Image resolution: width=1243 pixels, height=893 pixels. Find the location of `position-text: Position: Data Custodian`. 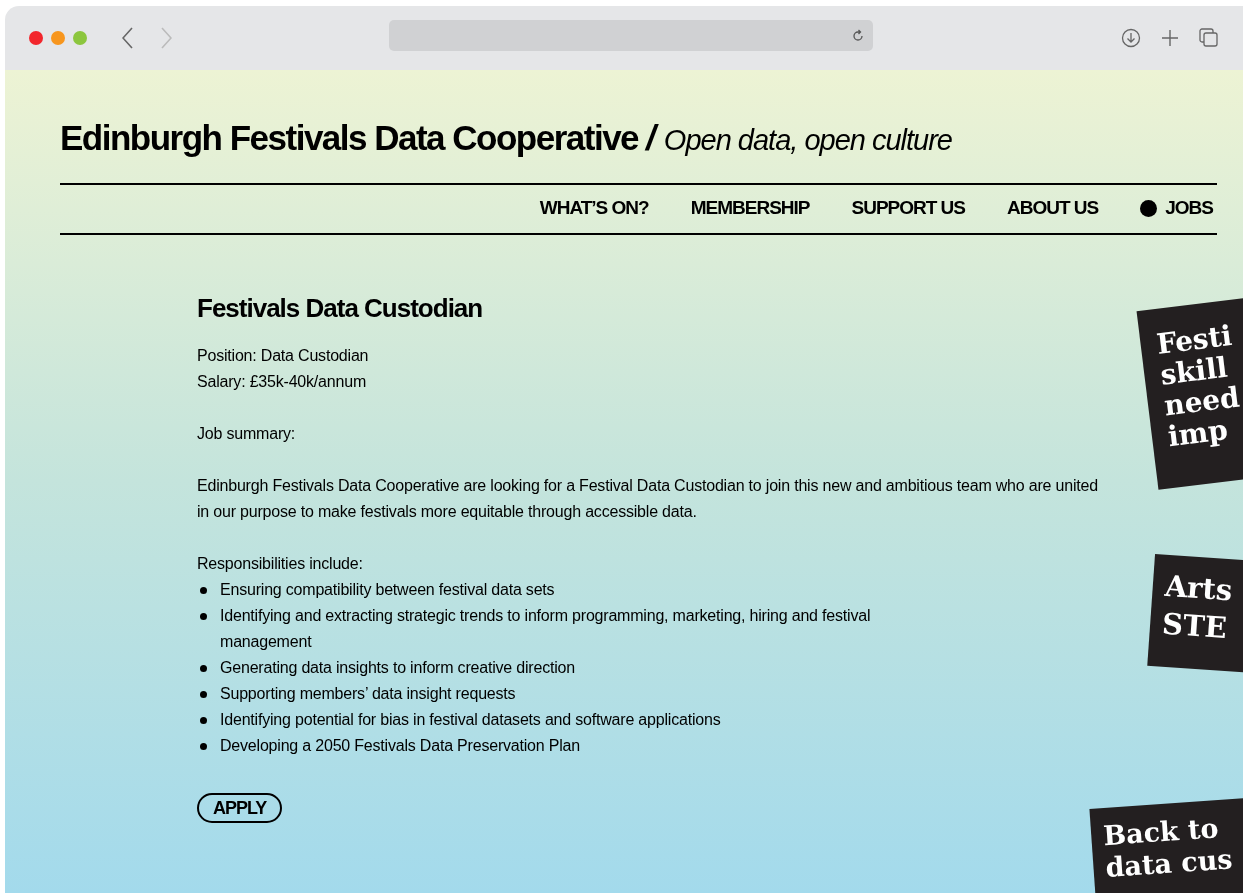

position-text: Position: Data Custodian is located at coordinates (283, 355).